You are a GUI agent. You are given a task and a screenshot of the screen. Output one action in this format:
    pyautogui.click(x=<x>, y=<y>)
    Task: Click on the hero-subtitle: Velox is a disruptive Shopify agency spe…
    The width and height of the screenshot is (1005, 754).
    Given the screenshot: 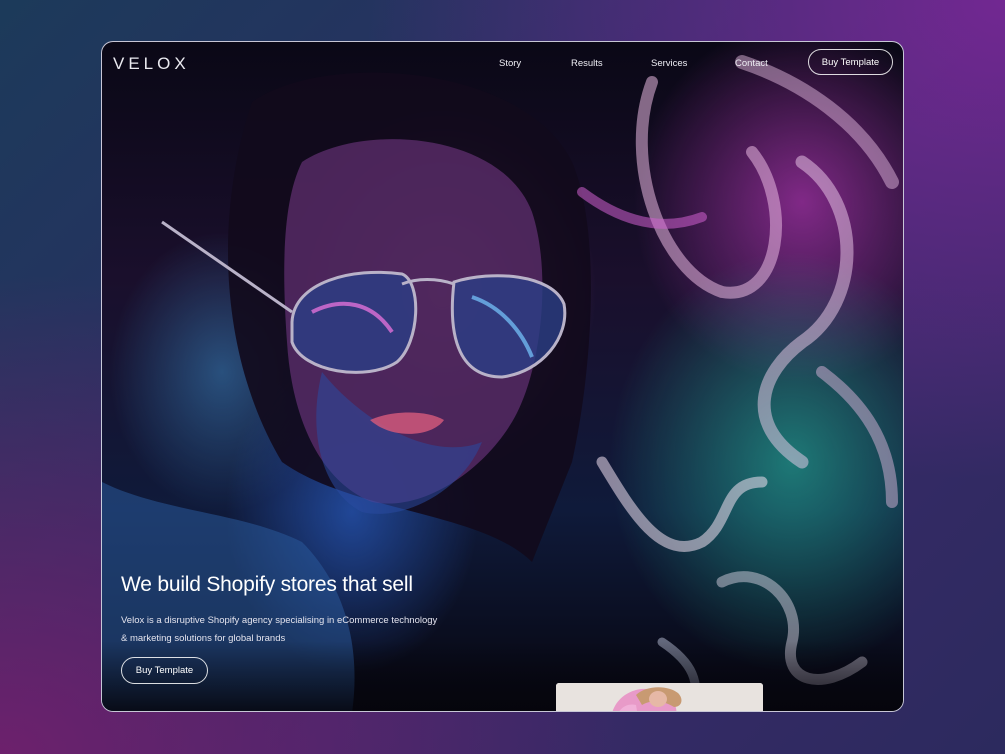 What is the action you would take?
    pyautogui.click(x=301, y=630)
    